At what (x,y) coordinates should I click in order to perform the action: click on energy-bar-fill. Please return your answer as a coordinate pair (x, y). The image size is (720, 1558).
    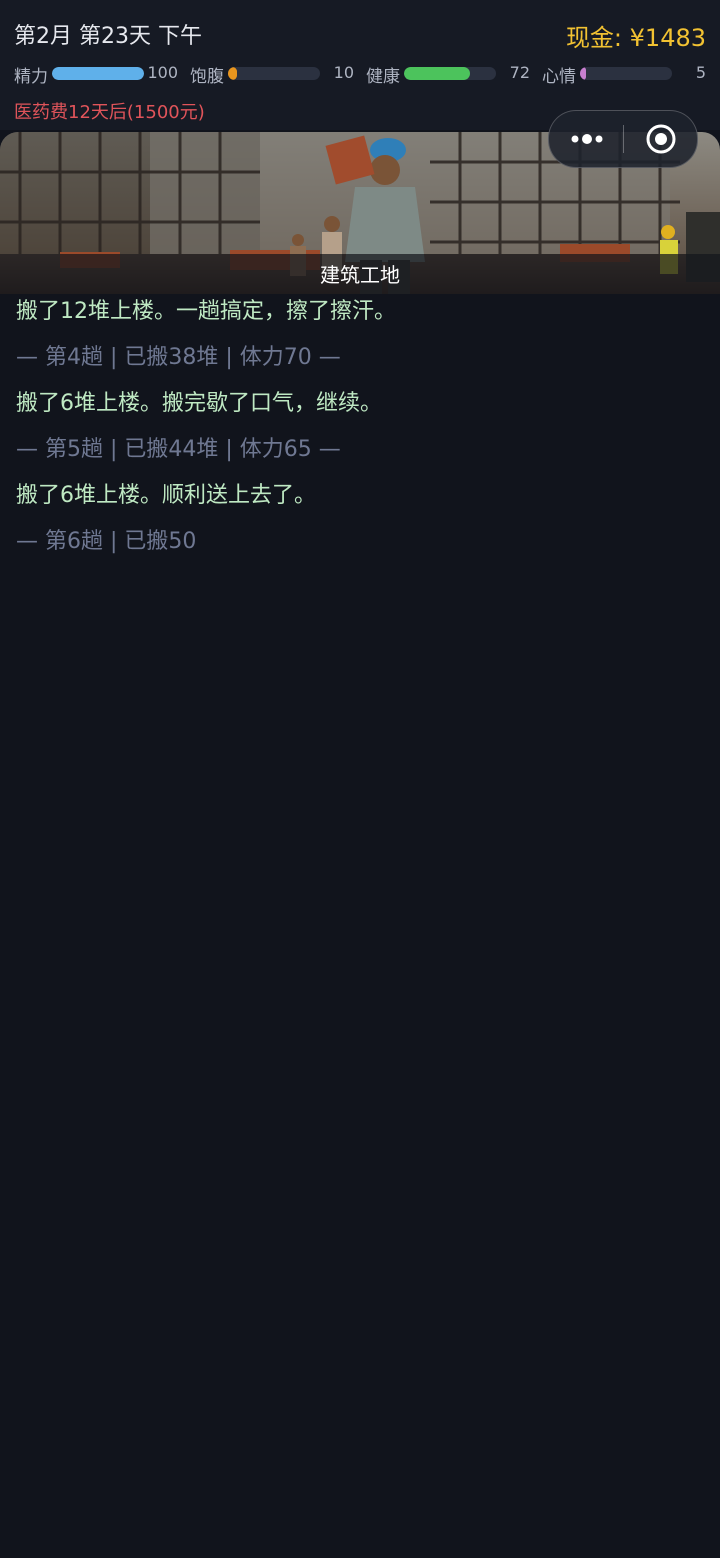
    Looking at the image, I should click on (98, 73).